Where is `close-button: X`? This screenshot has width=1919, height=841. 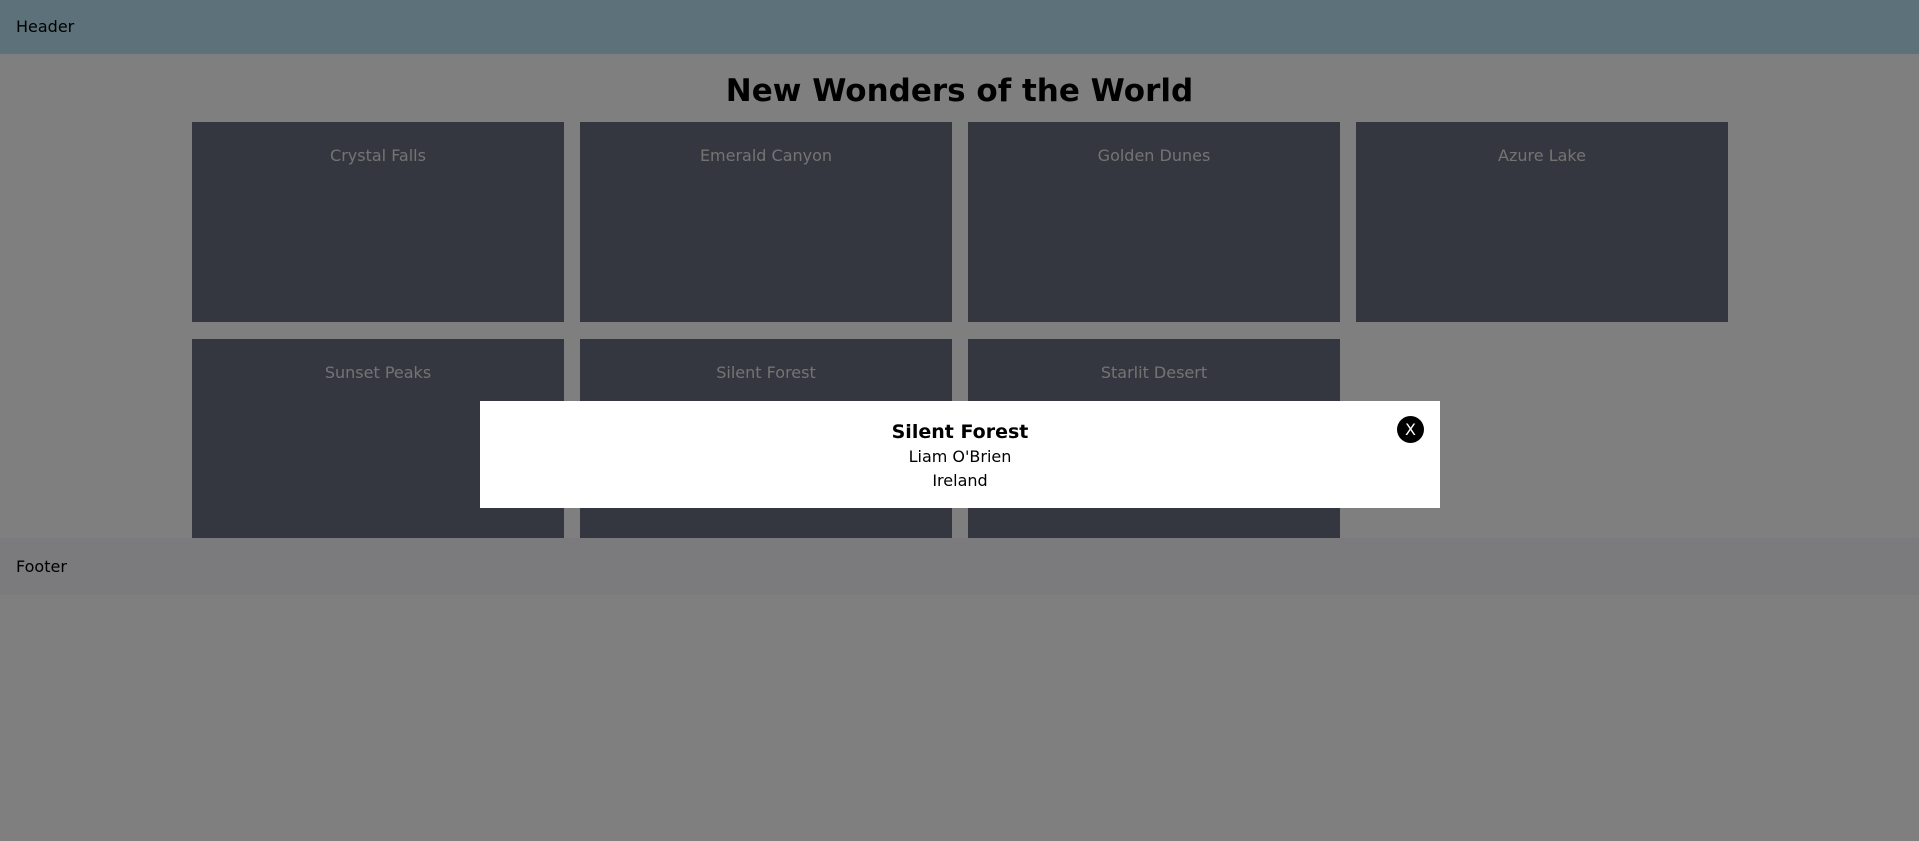
close-button: X is located at coordinates (1410, 429).